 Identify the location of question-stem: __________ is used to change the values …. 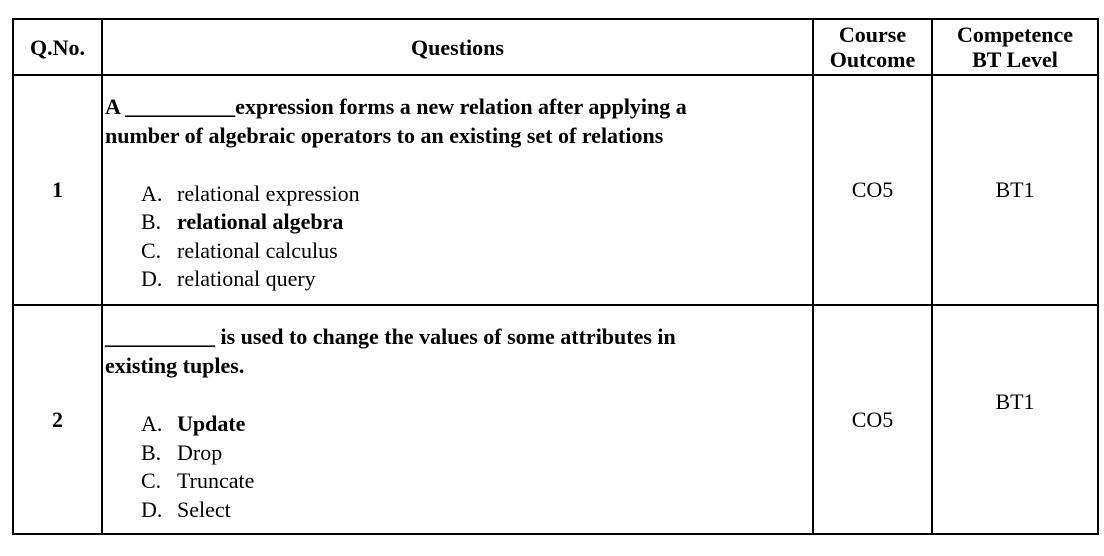
(458, 351).